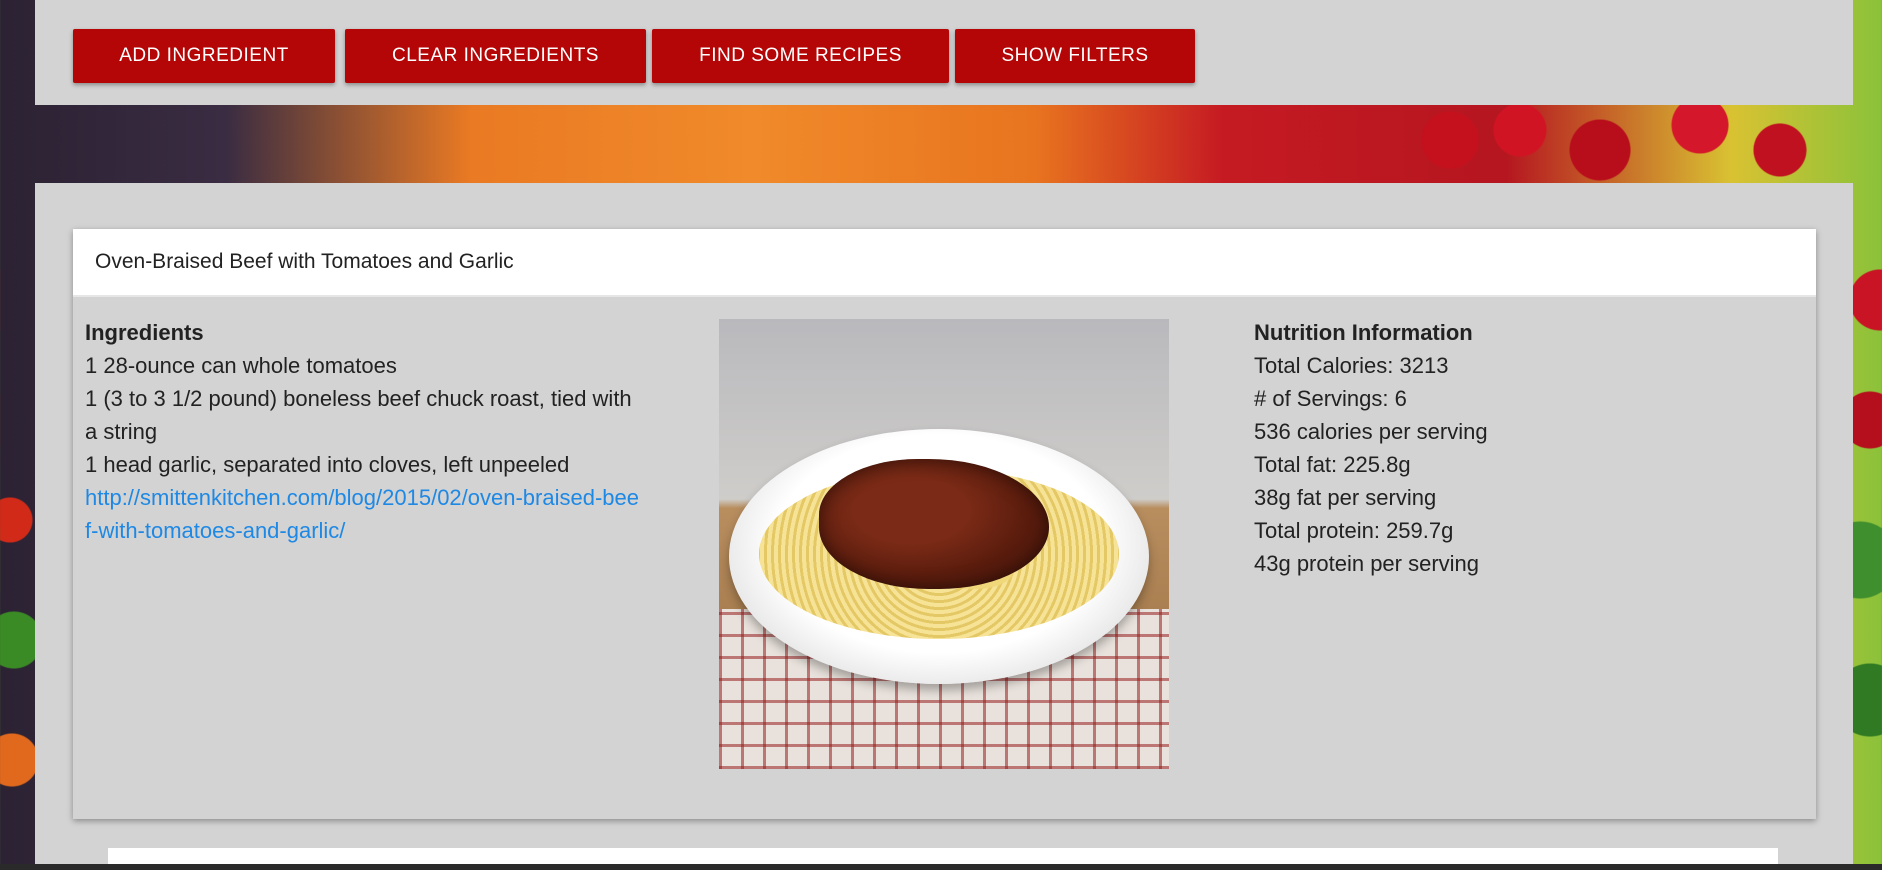  Describe the element at coordinates (1367, 563) in the screenshot. I see `nutrition-protein-per-serving: 43g protein per serving` at that location.